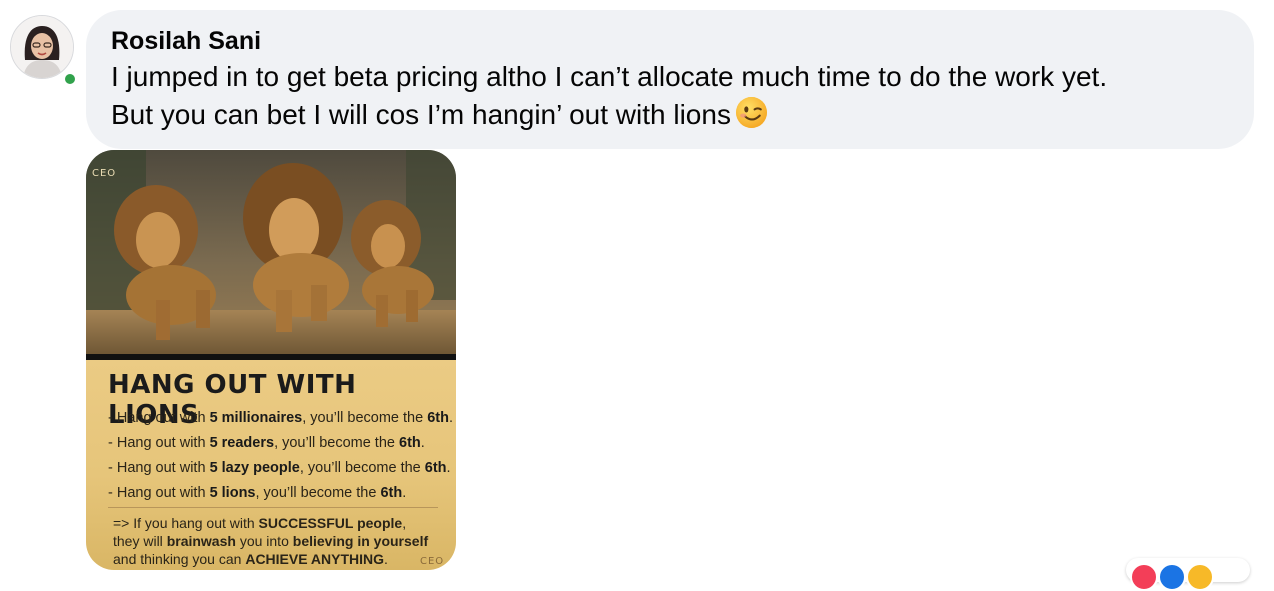 The image size is (1274, 591). I want to click on reactions-summary, so click(1188, 574).